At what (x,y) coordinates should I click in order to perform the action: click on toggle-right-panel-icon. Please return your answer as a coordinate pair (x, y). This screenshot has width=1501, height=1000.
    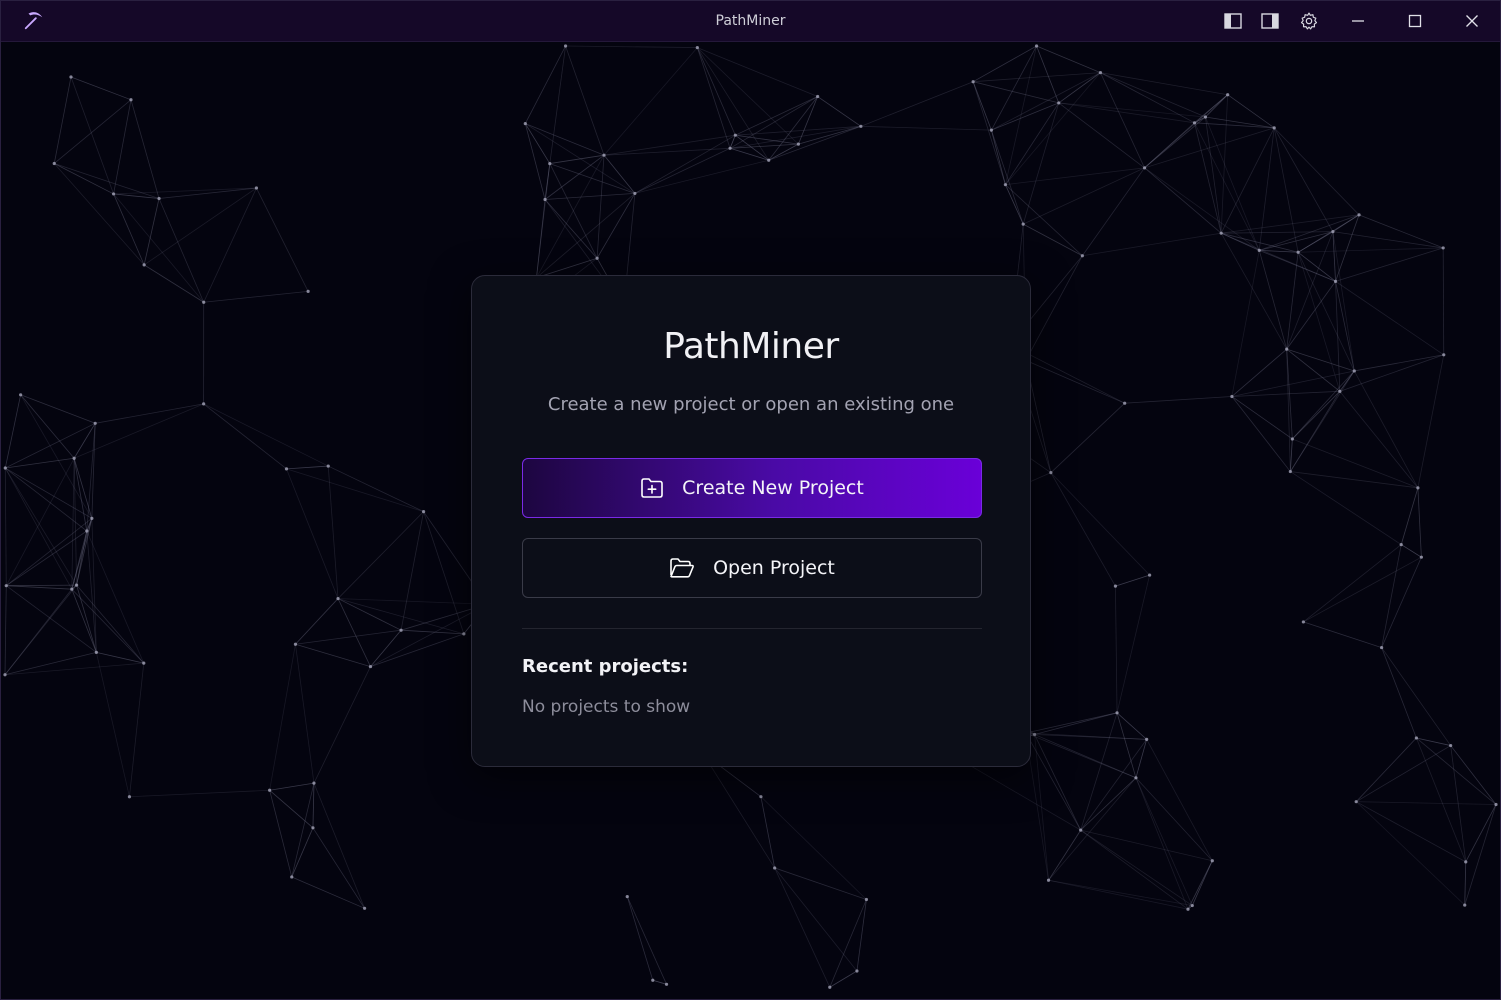
    Looking at the image, I should click on (1270, 21).